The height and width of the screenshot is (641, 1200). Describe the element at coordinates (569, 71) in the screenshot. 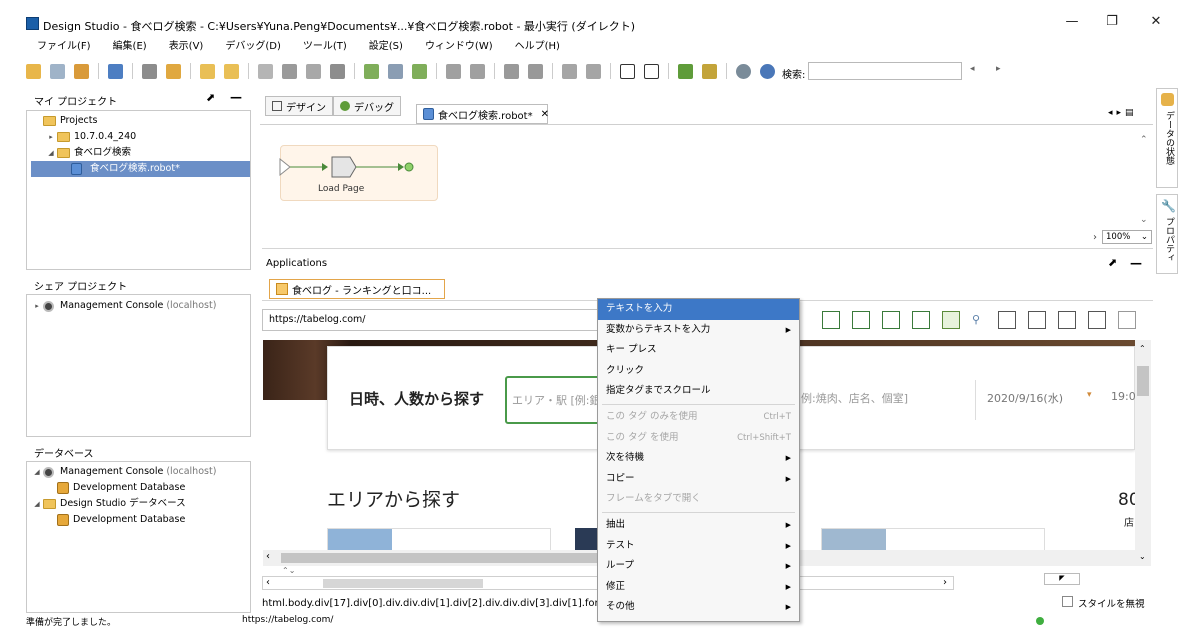

I see `expand-icon` at that location.